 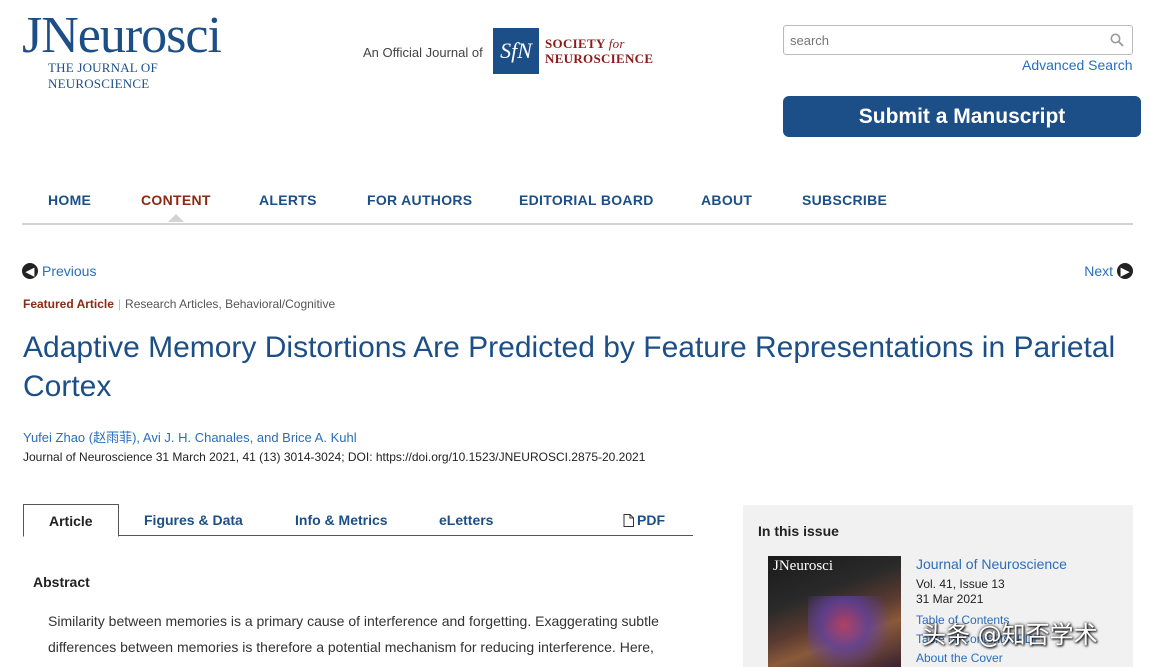 I want to click on sfn-logo-mark: SfN, so click(x=516, y=51).